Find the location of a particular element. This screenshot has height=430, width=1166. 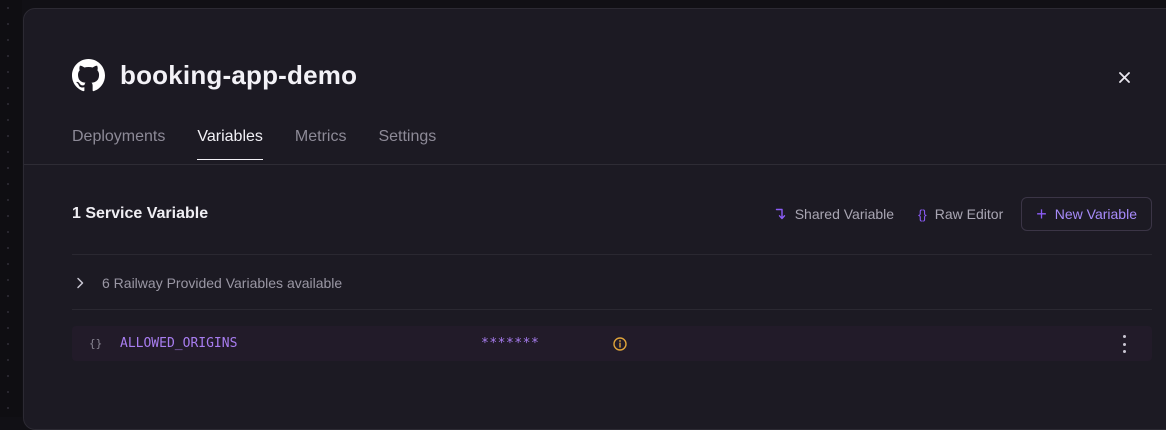

shared-variable-button: Shared Variable is located at coordinates (834, 214).